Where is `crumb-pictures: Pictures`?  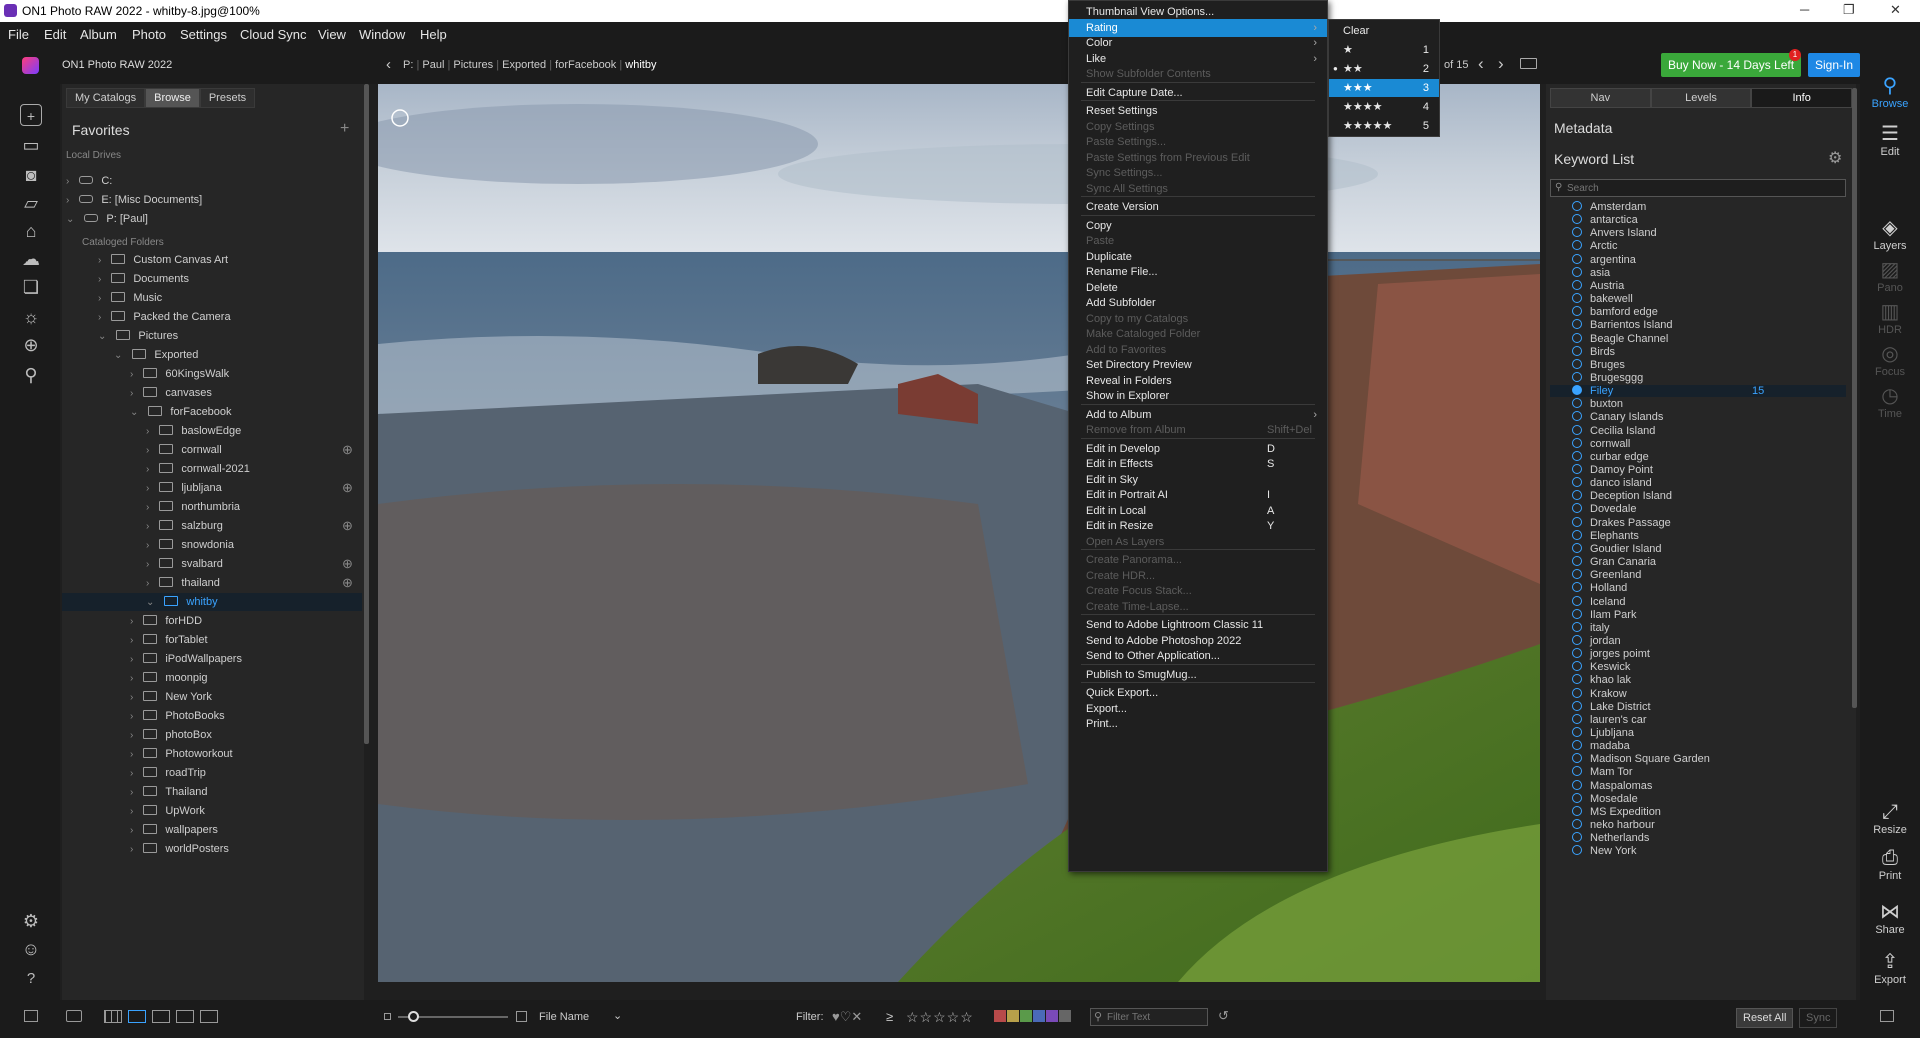 crumb-pictures: Pictures is located at coordinates (473, 65).